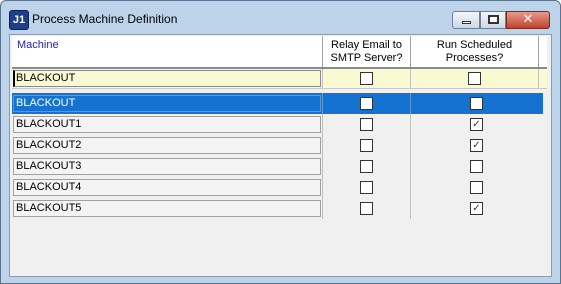 Image resolution: width=561 pixels, height=284 pixels. I want to click on column-header-run-scheduled: Run Scheduled Processes?, so click(474, 51).